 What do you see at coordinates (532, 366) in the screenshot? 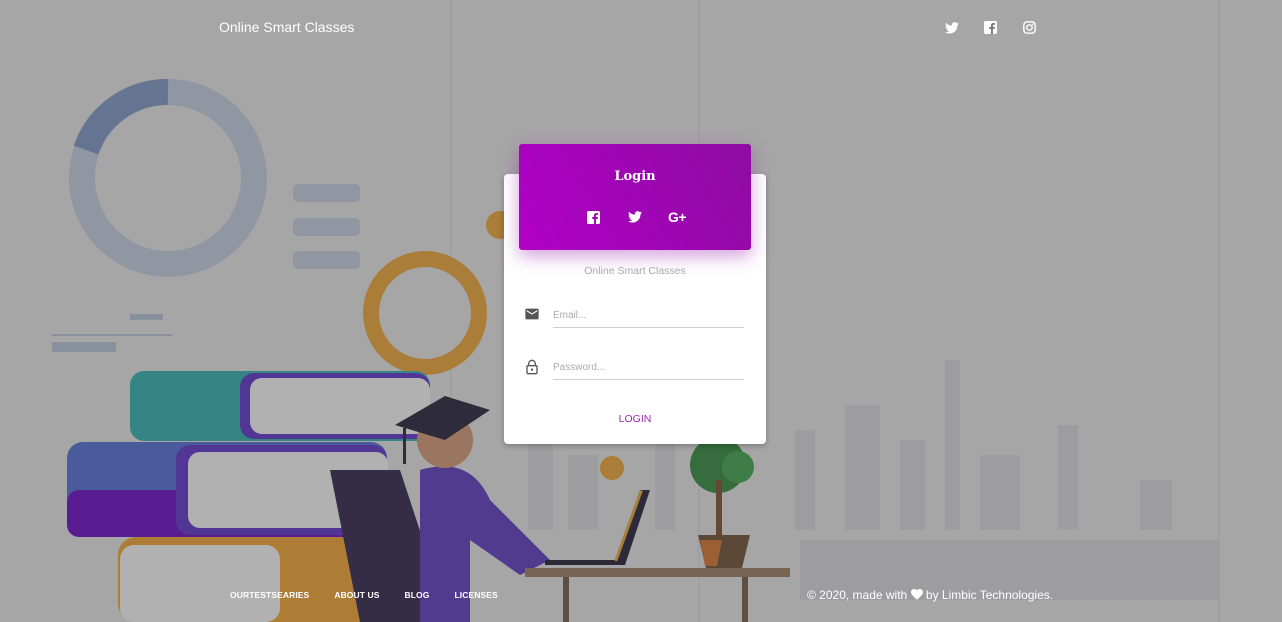
I see `lock-icon` at bounding box center [532, 366].